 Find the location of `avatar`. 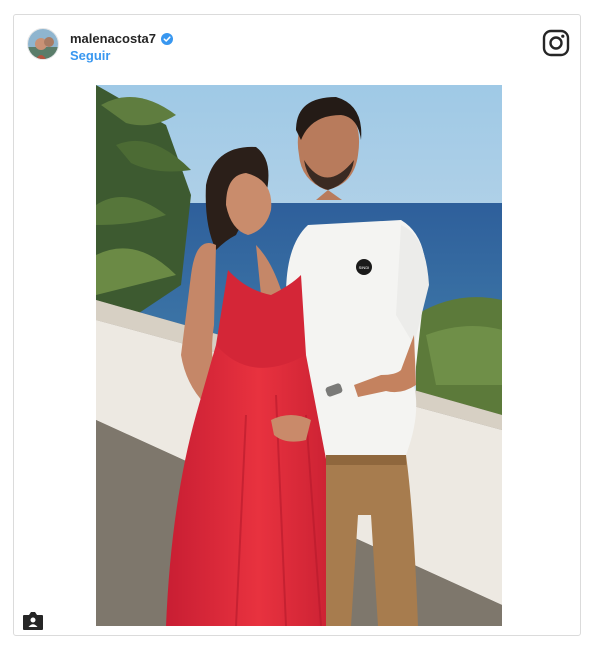

avatar is located at coordinates (43, 44).